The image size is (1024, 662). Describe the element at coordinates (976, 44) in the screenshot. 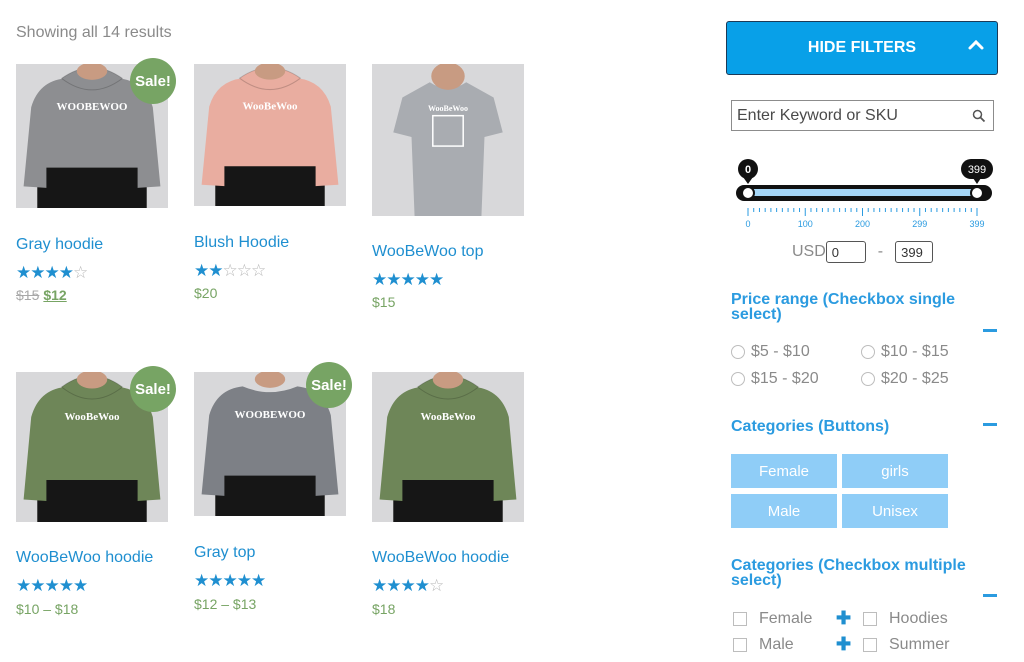

I see `chevron-up-icon` at that location.